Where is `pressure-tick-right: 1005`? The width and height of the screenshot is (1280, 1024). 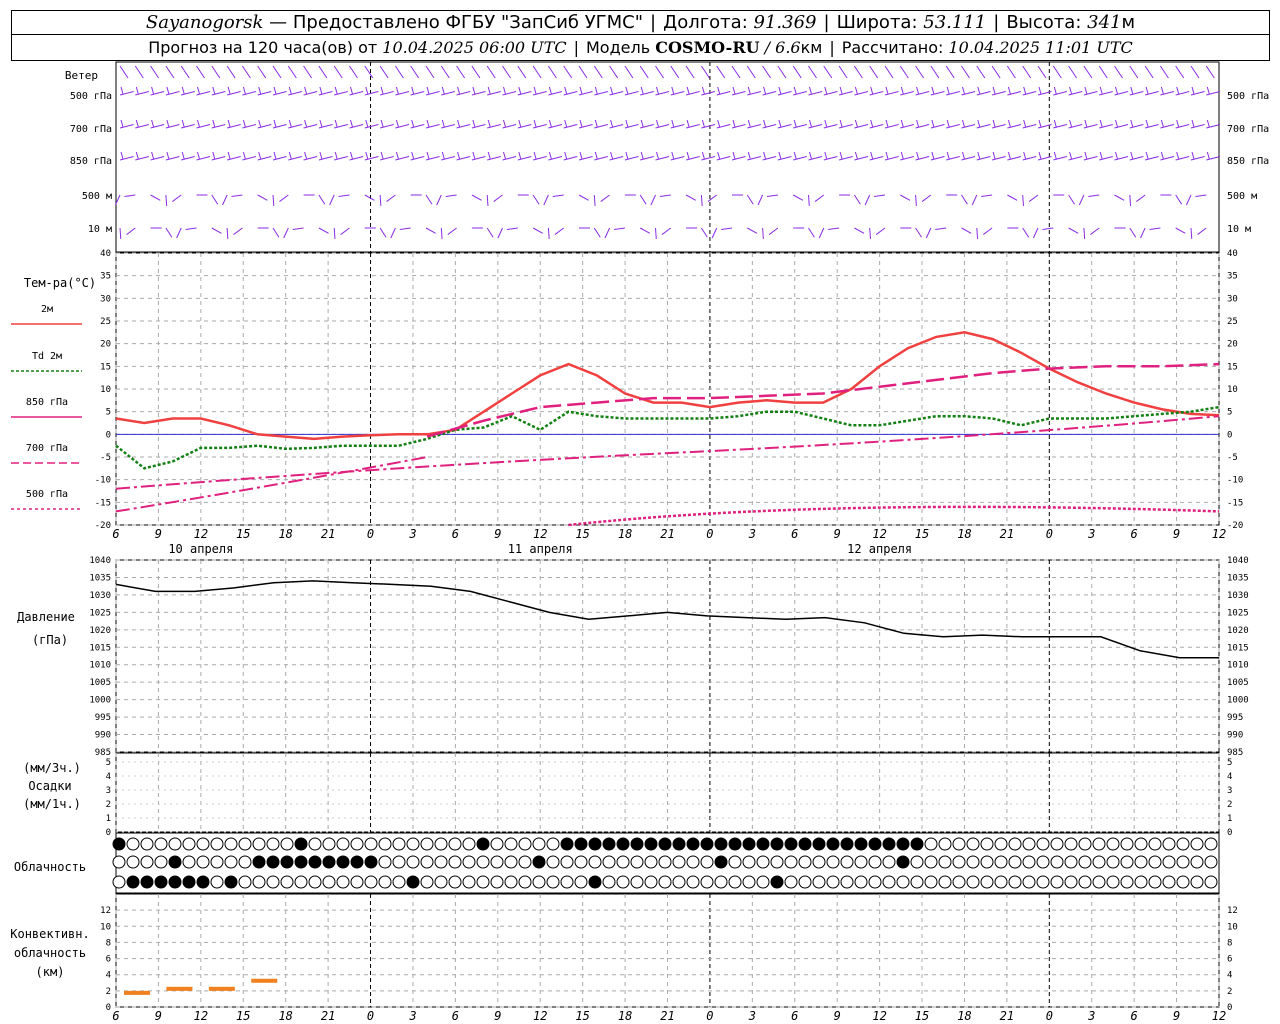
pressure-tick-right: 1005 is located at coordinates (1238, 683).